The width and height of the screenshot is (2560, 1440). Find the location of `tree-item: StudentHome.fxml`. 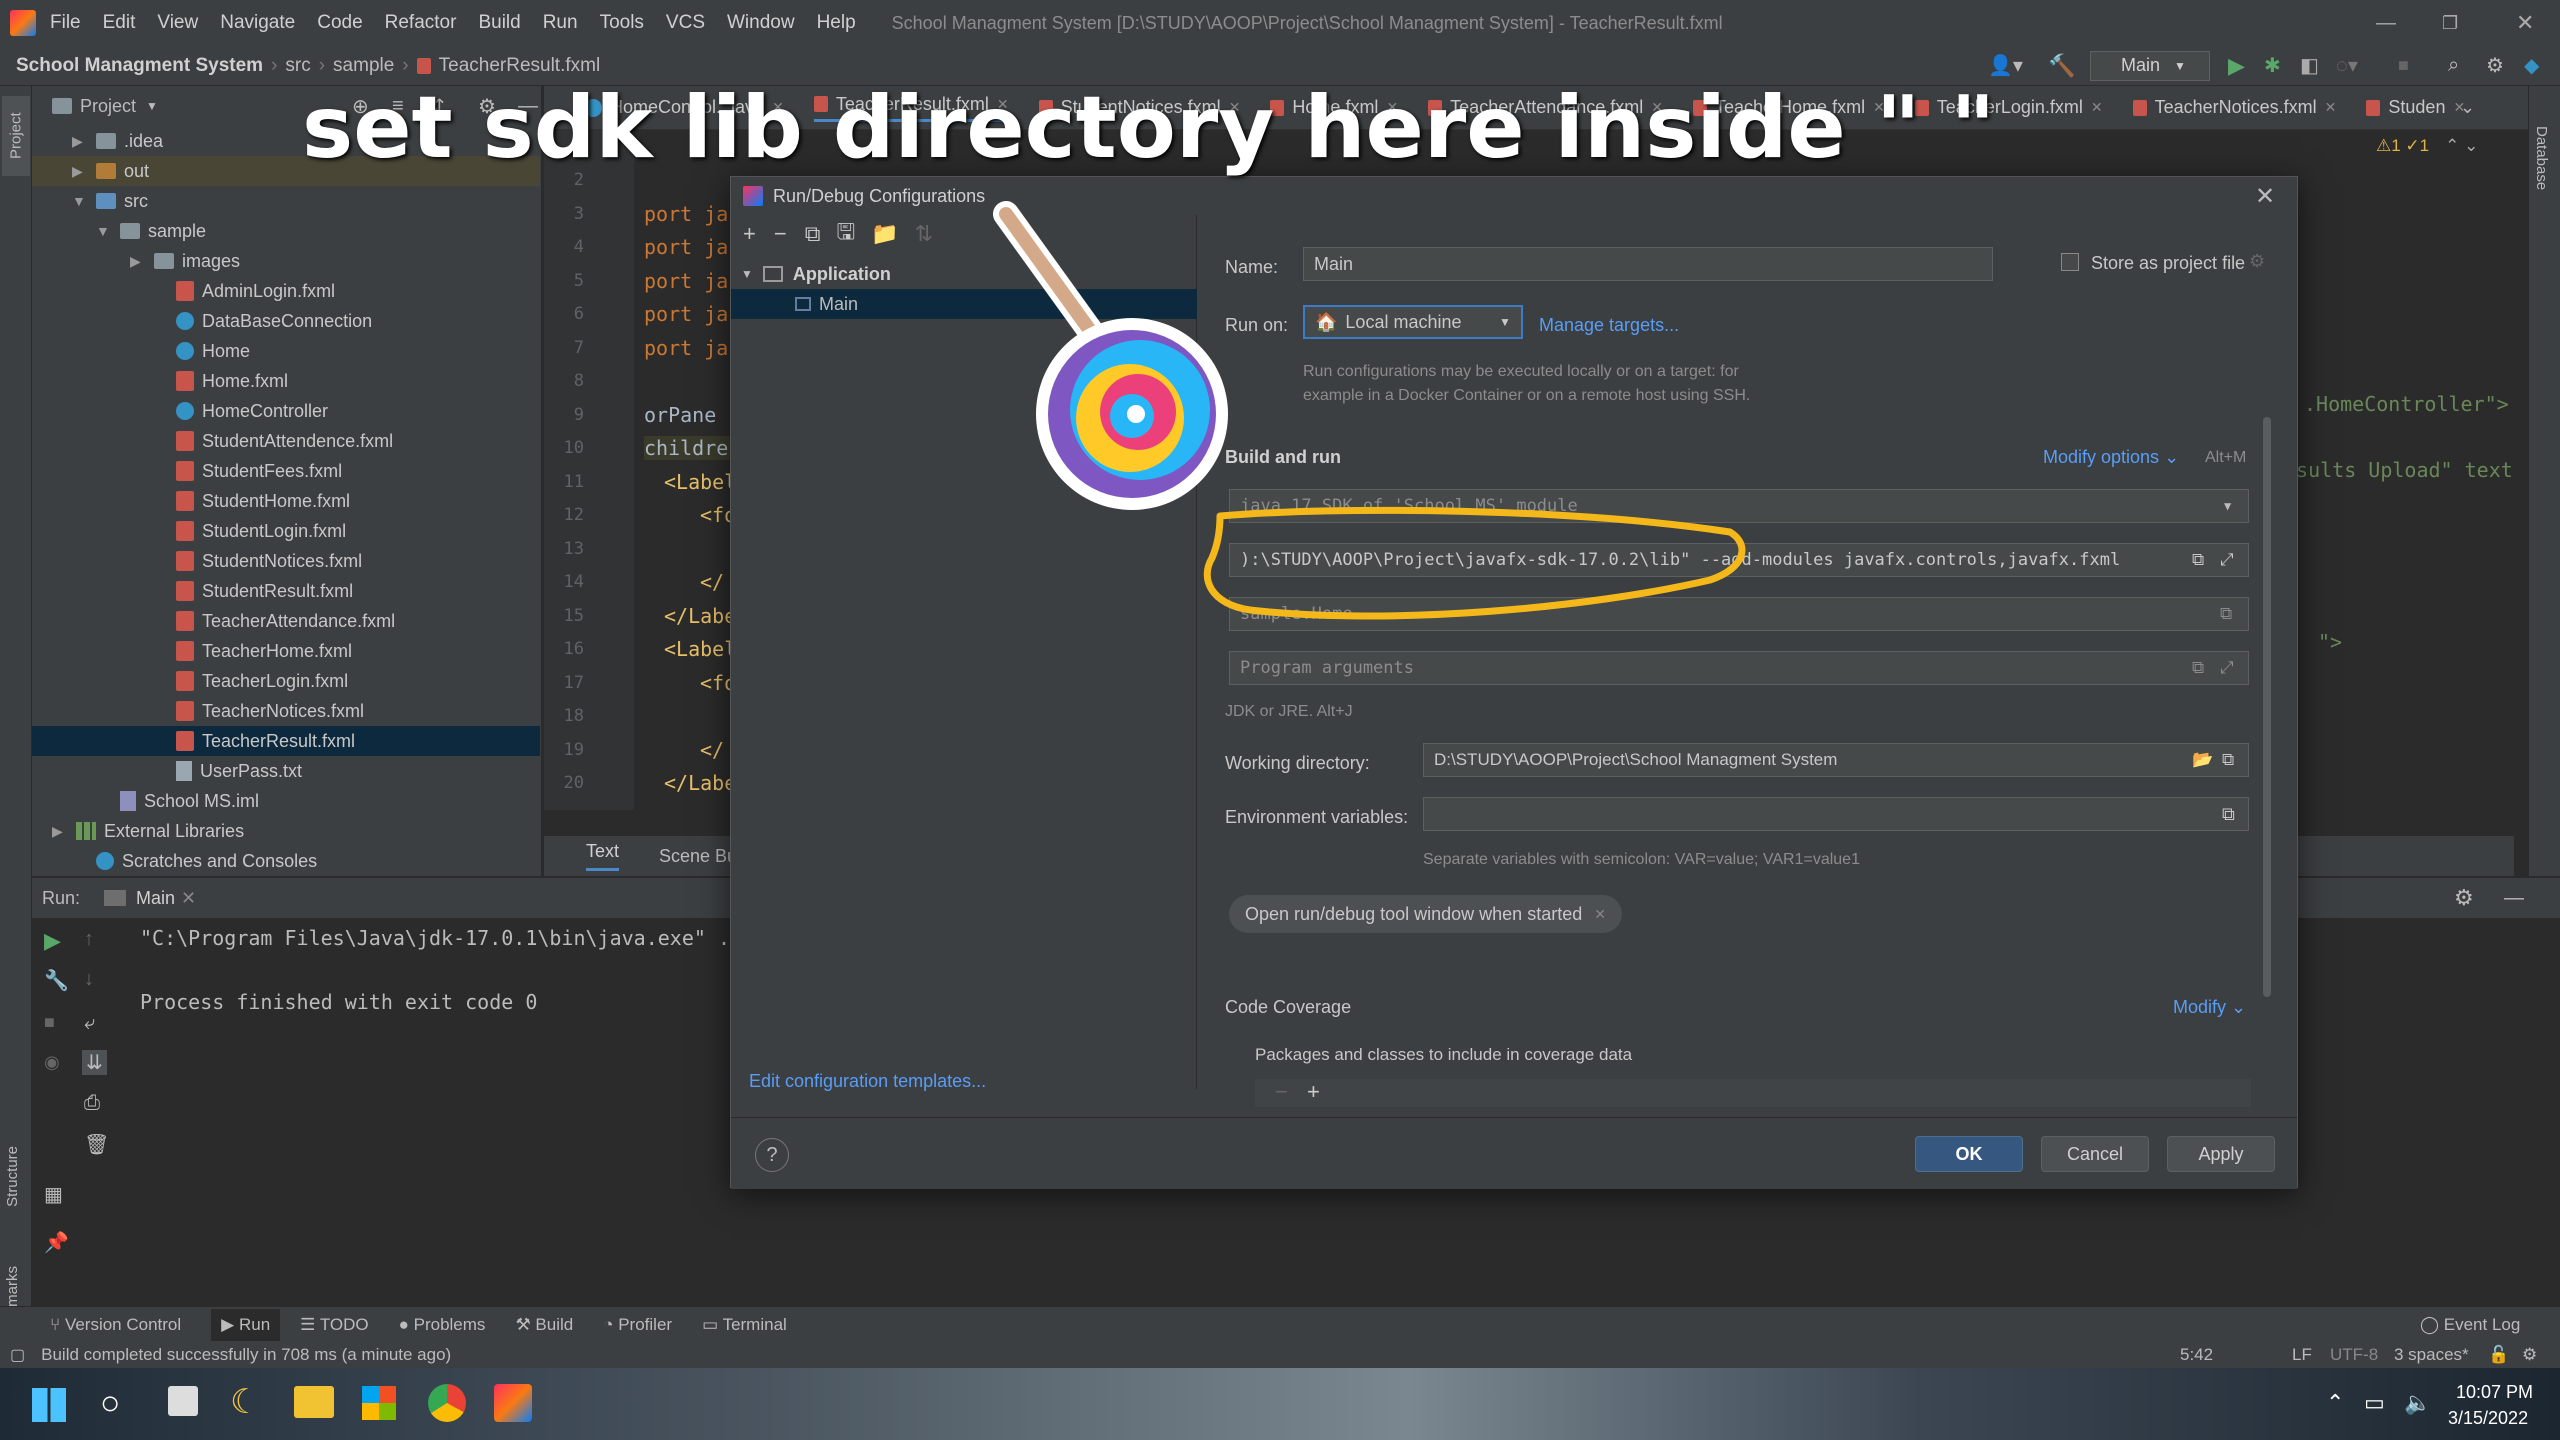

tree-item: StudentHome.fxml is located at coordinates (286, 501).